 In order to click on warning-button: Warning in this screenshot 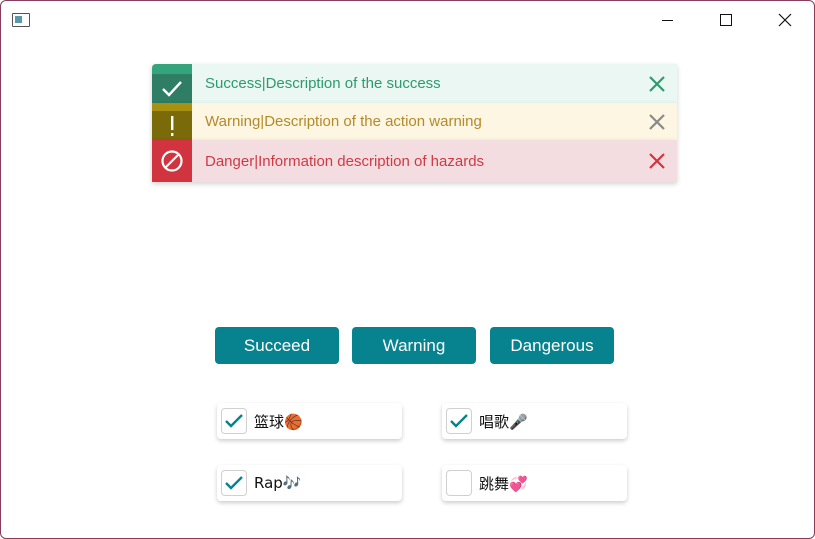, I will do `click(414, 345)`.